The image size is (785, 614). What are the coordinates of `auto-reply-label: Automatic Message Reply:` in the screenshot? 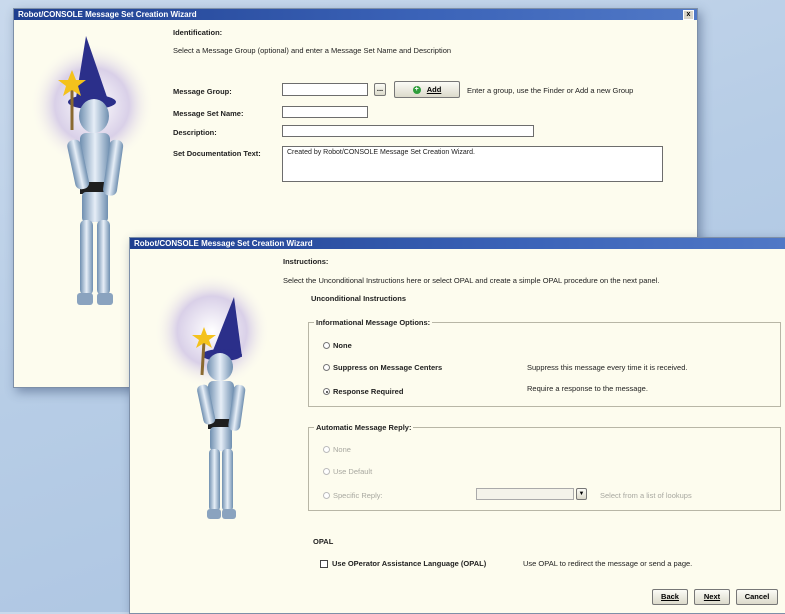 It's located at (364, 427).